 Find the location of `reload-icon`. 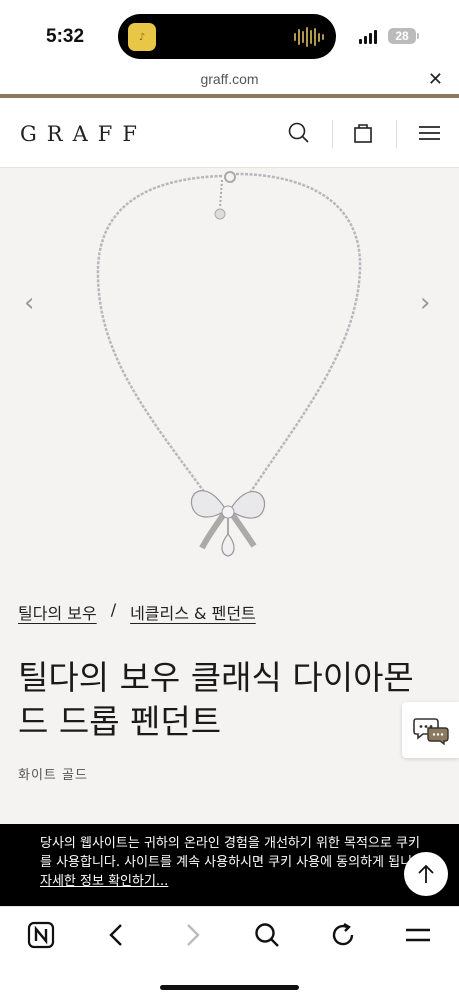

reload-icon is located at coordinates (343, 935).